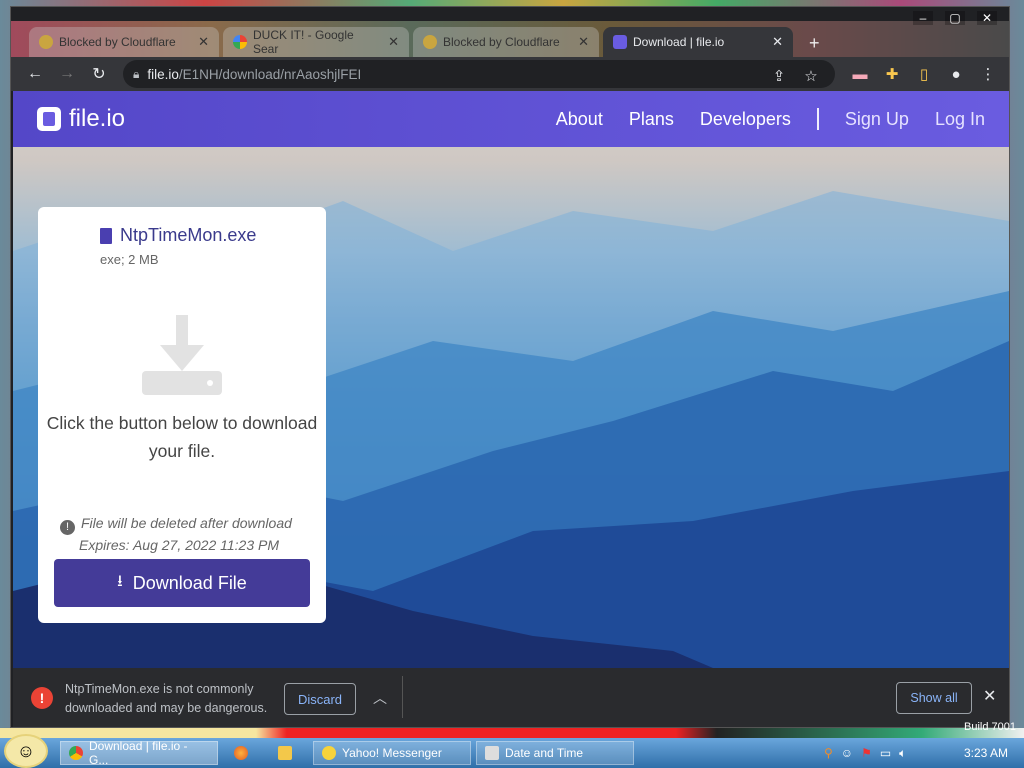  I want to click on folder-icon, so click(285, 753).